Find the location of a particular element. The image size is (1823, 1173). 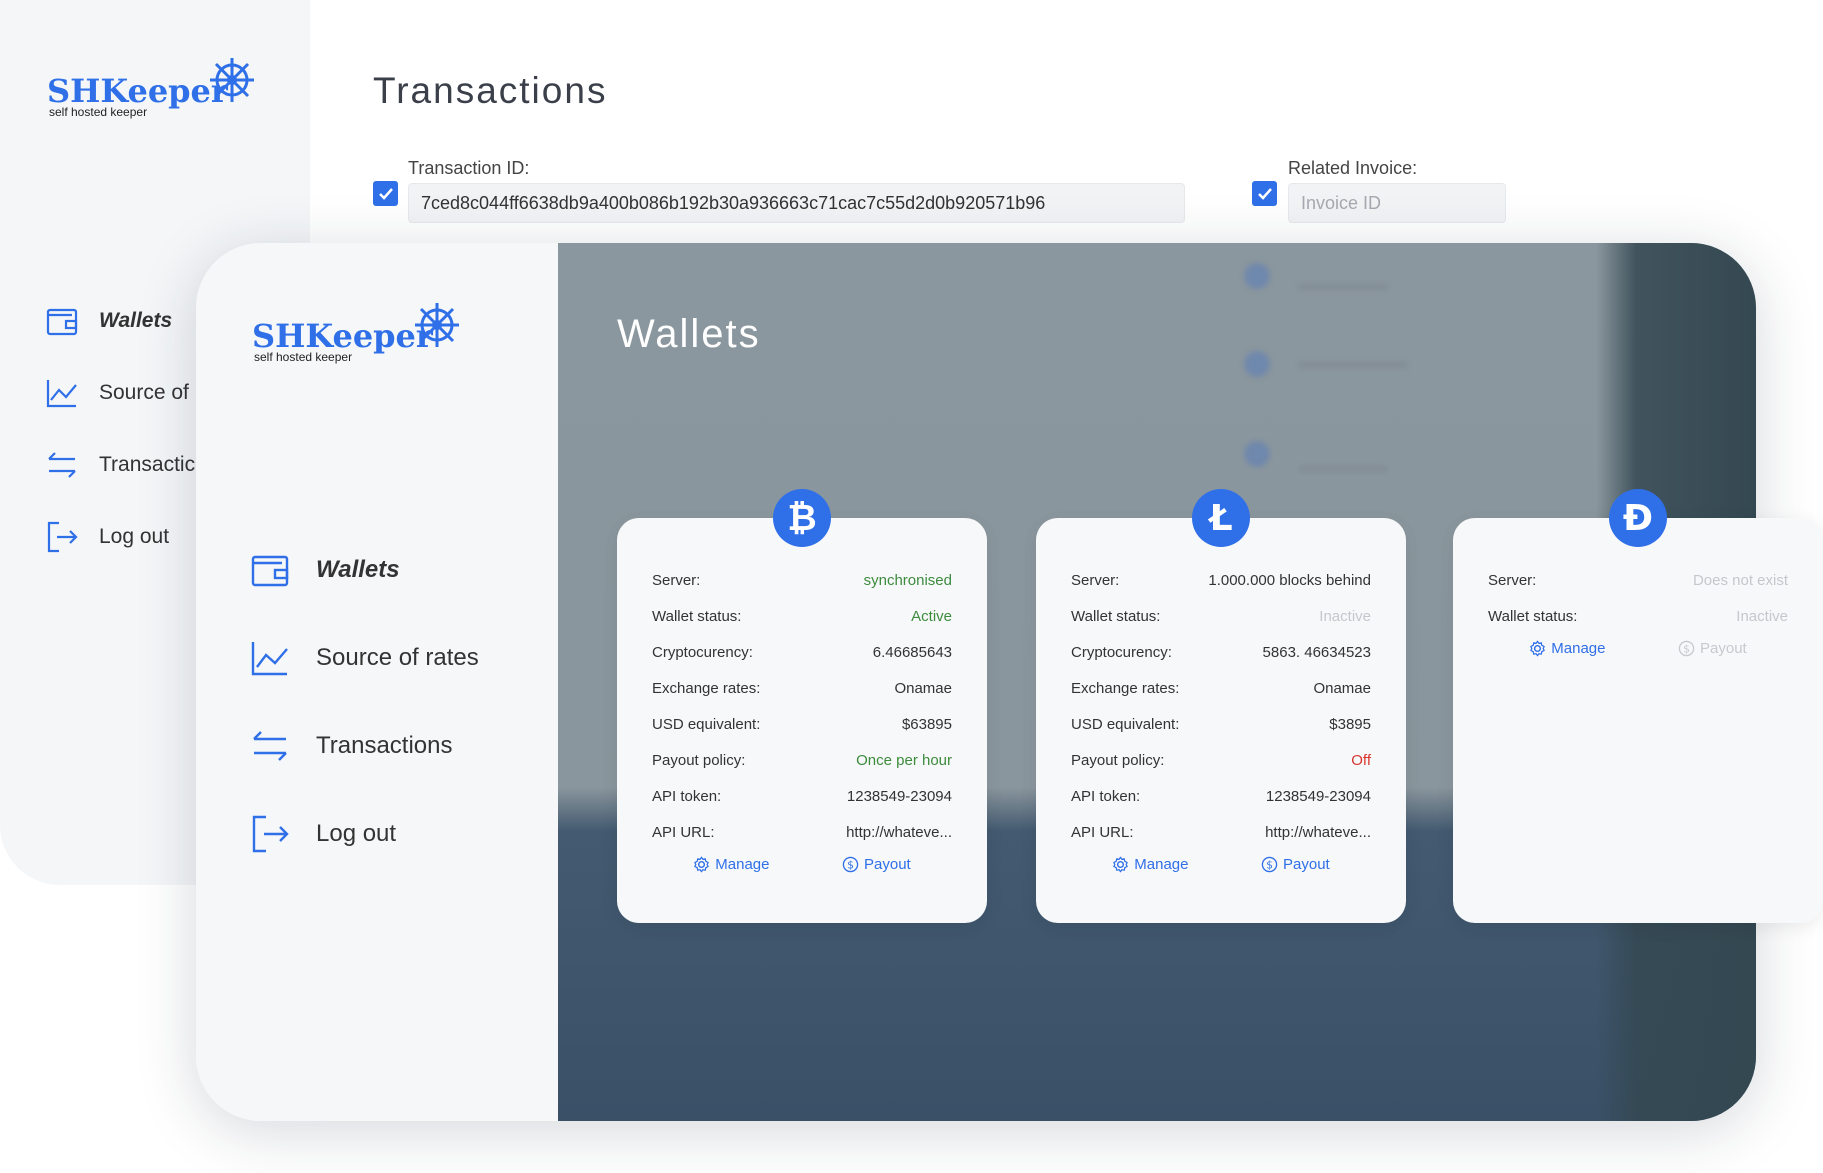

wallet-row: Payout policy: Once per hour is located at coordinates (802, 760).